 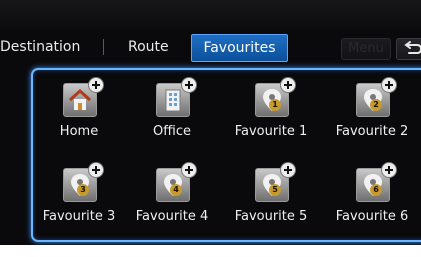 I want to click on favourite-badge: 1, so click(x=275, y=105).